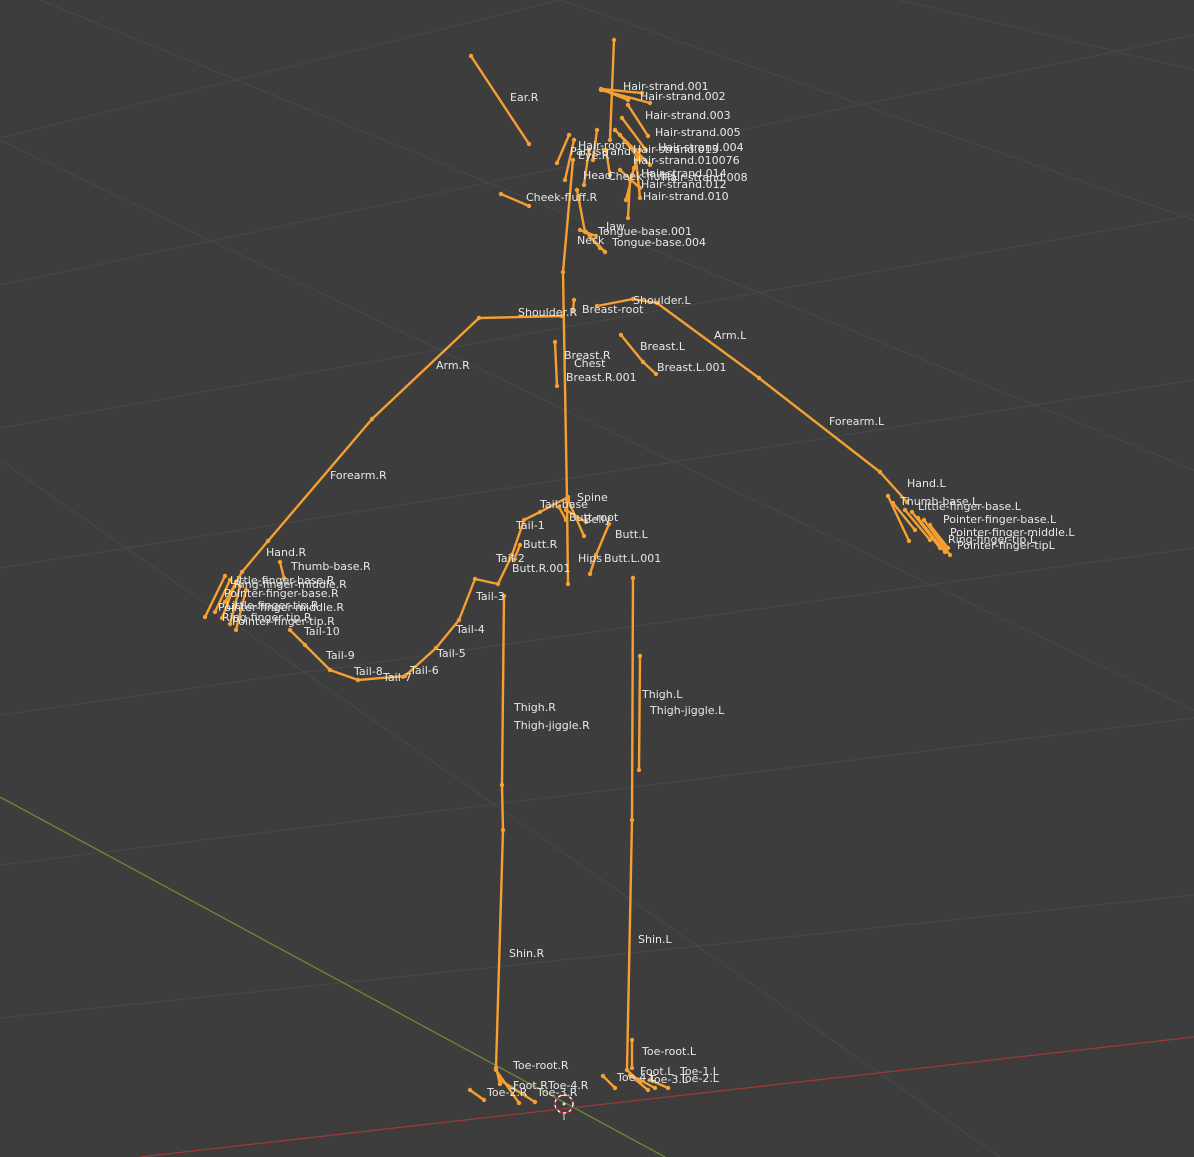 Image resolution: width=1194 pixels, height=1157 pixels. I want to click on bone-label-tail-8: Tail-8, so click(368, 671).